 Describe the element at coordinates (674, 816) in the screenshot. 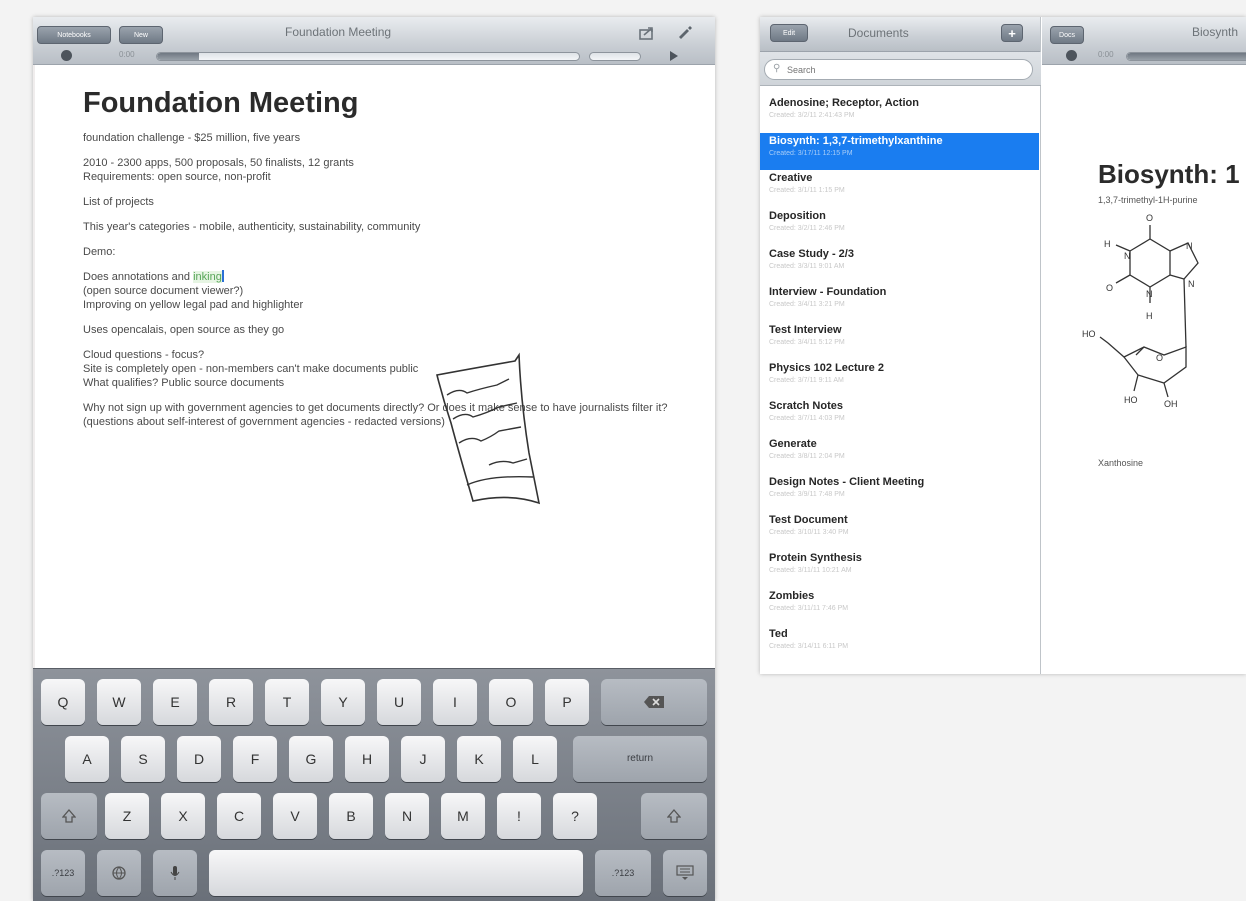

I see `shift-key-right` at that location.